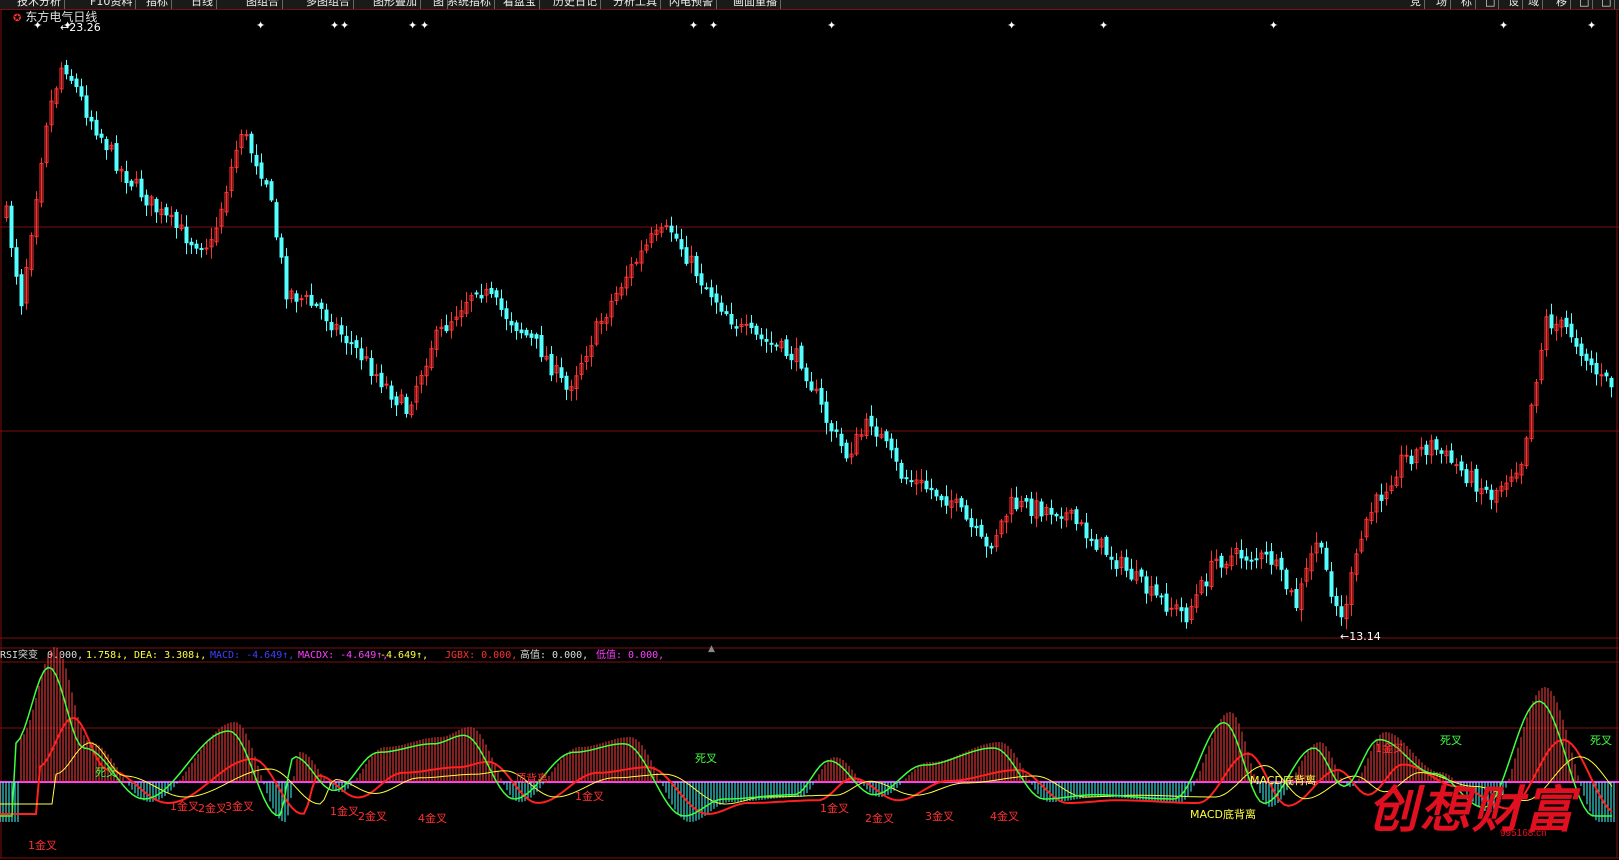 This screenshot has width=1619, height=860. What do you see at coordinates (1360, 636) in the screenshot?
I see `price-low-label: ←13.14` at bounding box center [1360, 636].